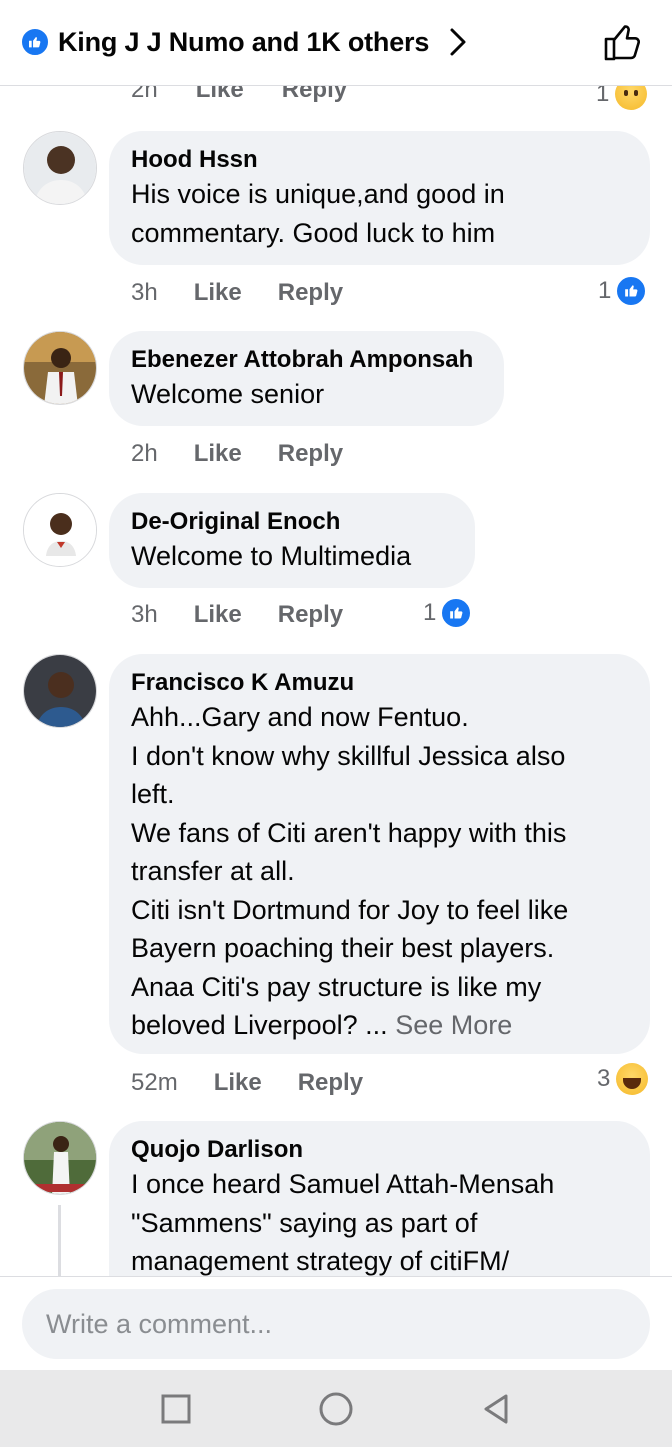 This screenshot has height=1447, width=672. I want to click on comment-author: Quojo Darlison, so click(379, 1150).